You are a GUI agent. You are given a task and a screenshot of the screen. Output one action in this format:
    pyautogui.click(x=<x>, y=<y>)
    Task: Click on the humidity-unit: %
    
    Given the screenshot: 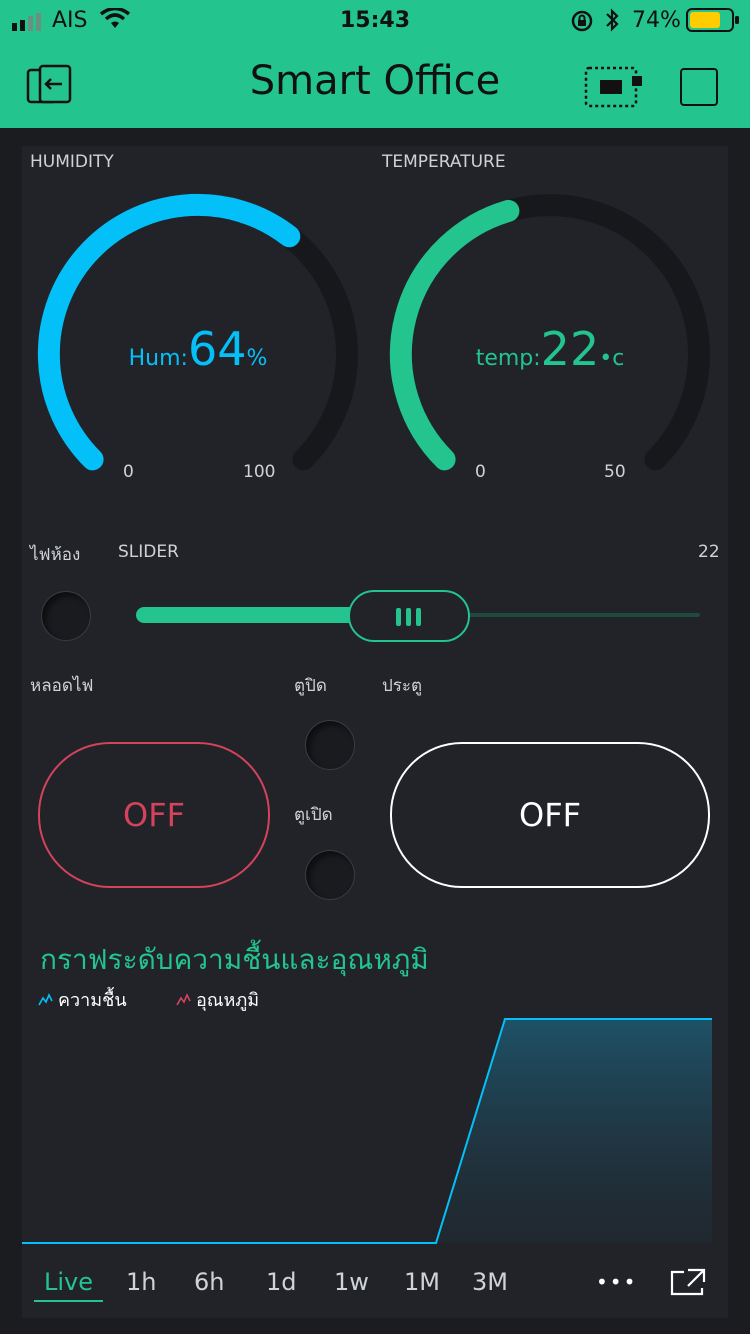 What is the action you would take?
    pyautogui.click(x=257, y=358)
    